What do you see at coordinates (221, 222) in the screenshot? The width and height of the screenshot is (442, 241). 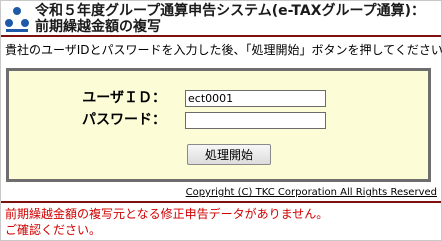 I see `error-message: 前期繰越金額の複写元となる修正申告データがありません。 ご確認ください。` at bounding box center [221, 222].